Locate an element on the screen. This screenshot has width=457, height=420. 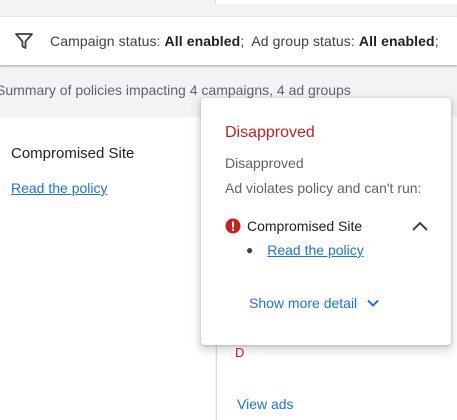
error-icon is located at coordinates (233, 226).